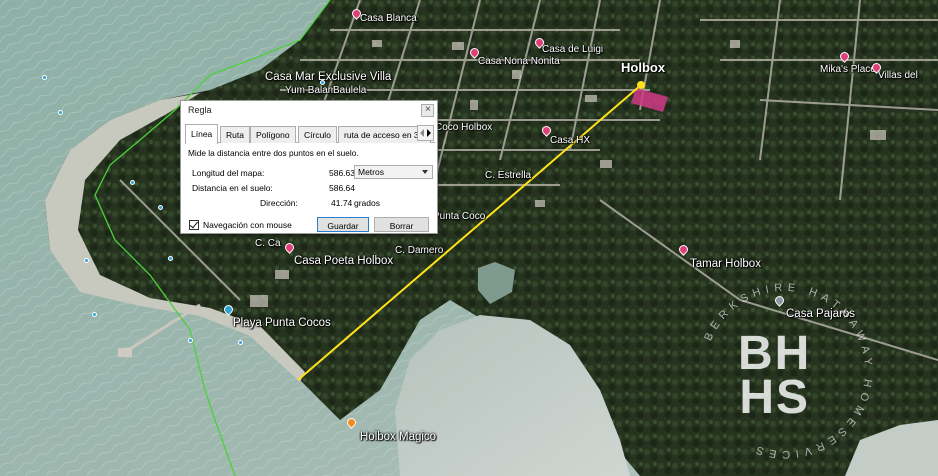 The width and height of the screenshot is (938, 476). What do you see at coordinates (898, 75) in the screenshot?
I see `place-label-5: Villas del` at bounding box center [898, 75].